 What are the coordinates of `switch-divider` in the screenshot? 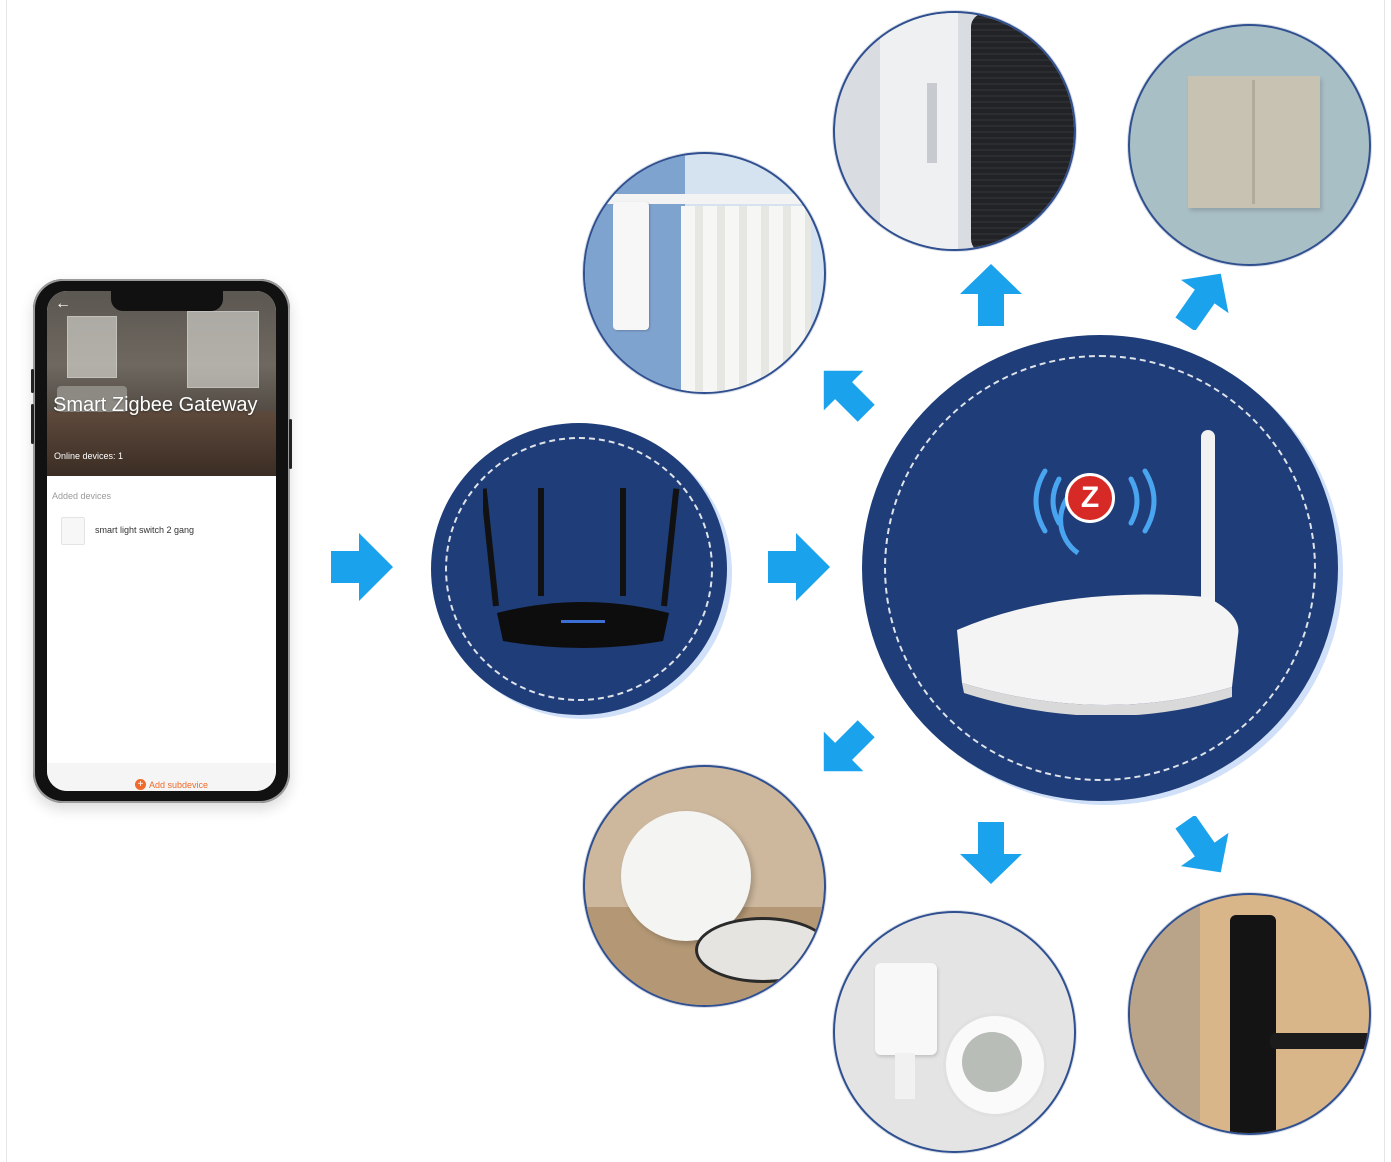 It's located at (1253, 142).